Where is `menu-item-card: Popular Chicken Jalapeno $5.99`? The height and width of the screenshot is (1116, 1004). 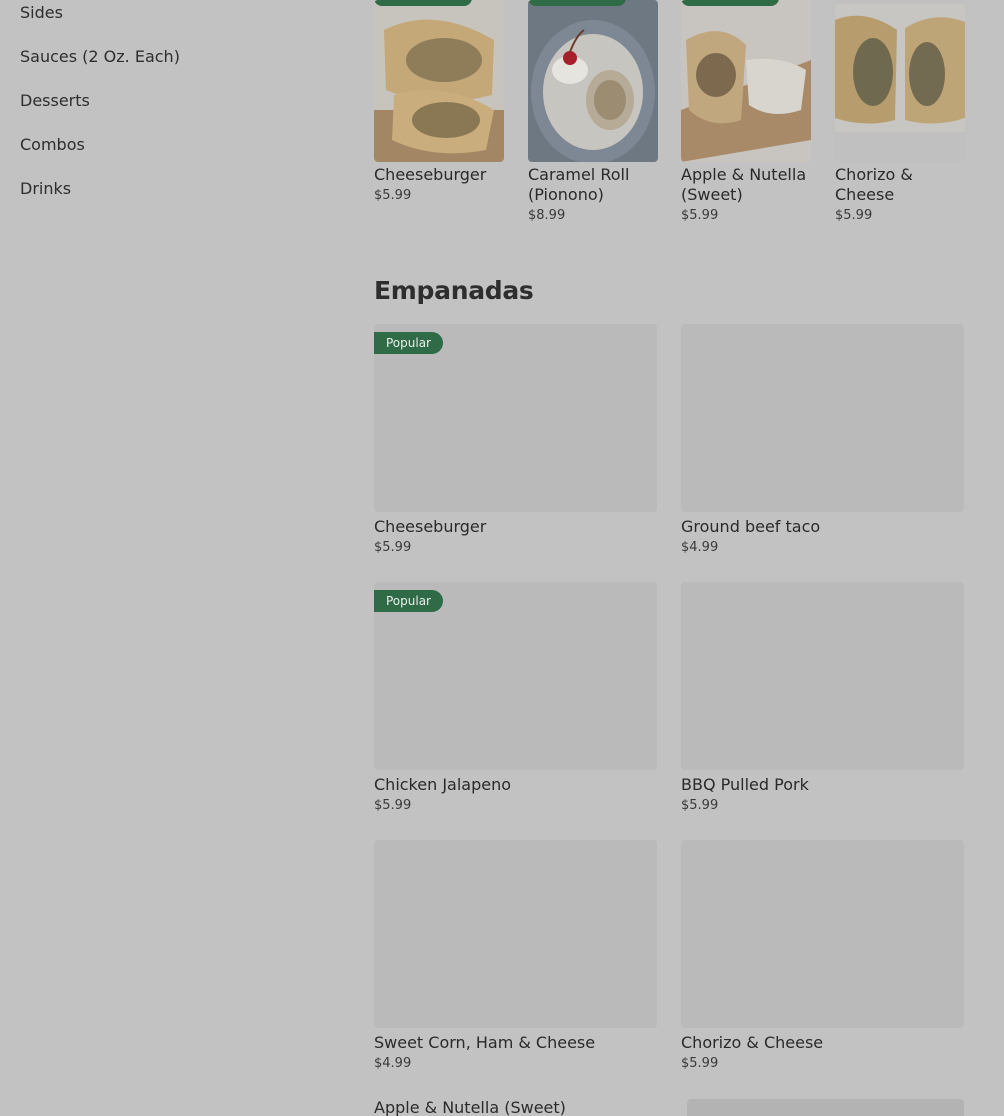
menu-item-card: Popular Chicken Jalapeno $5.99 is located at coordinates (515, 697).